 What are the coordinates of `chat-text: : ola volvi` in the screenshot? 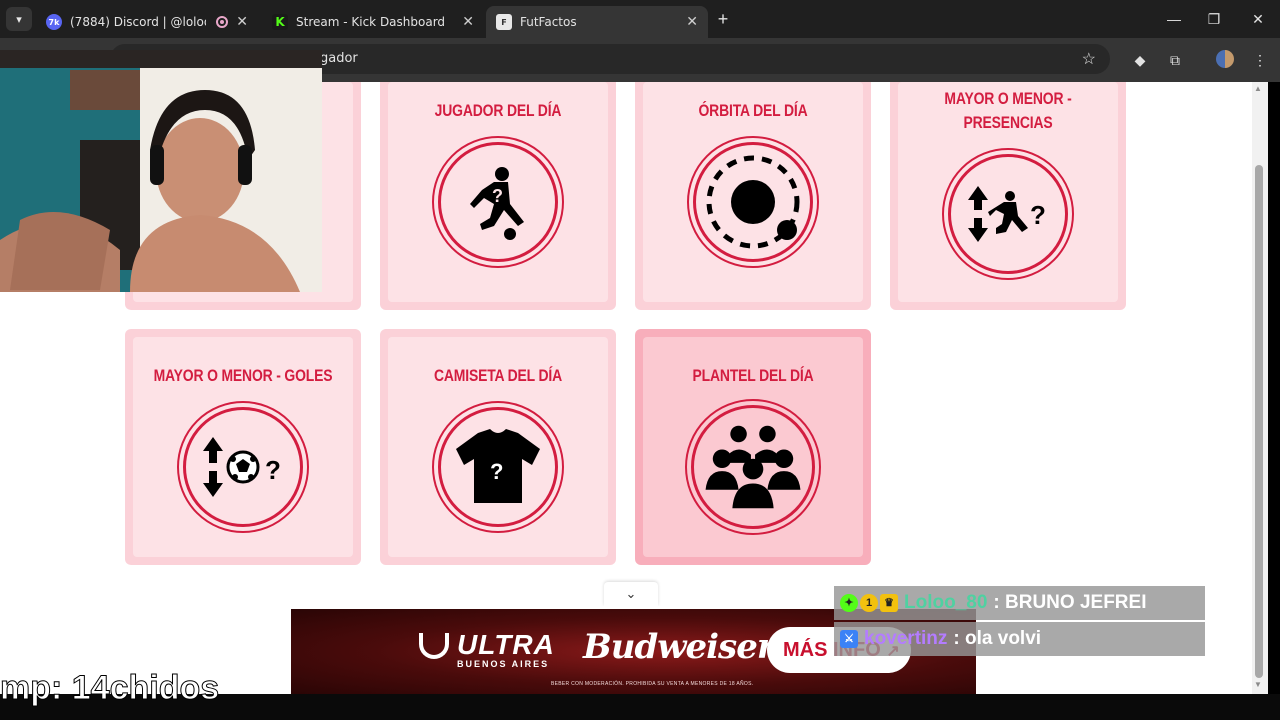 It's located at (997, 638).